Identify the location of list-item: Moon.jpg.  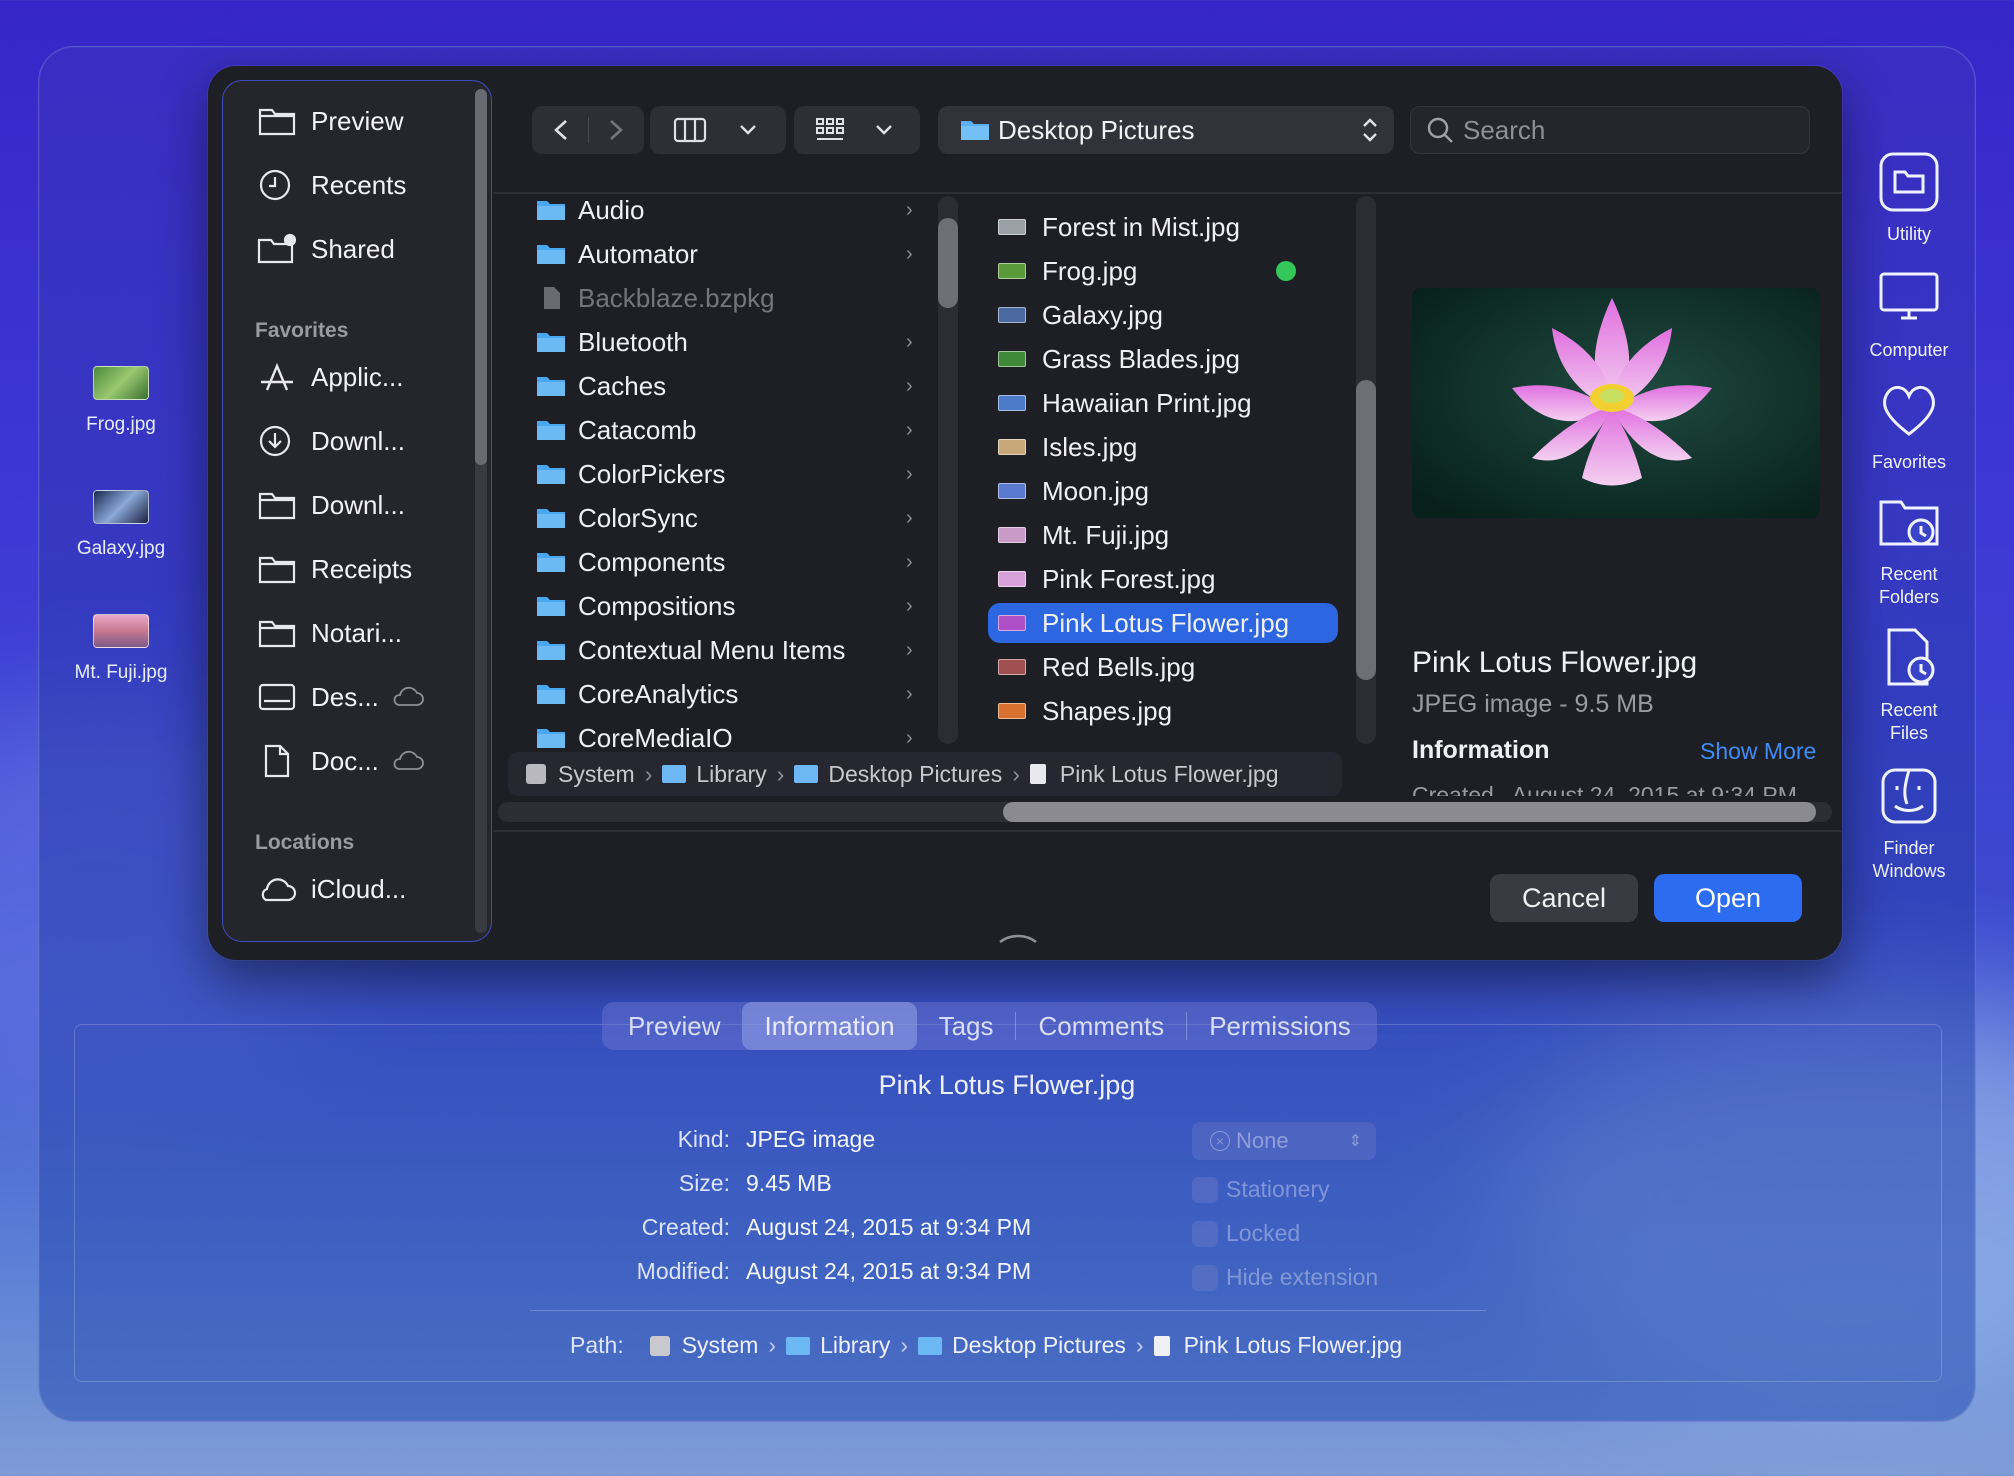
(1163, 491).